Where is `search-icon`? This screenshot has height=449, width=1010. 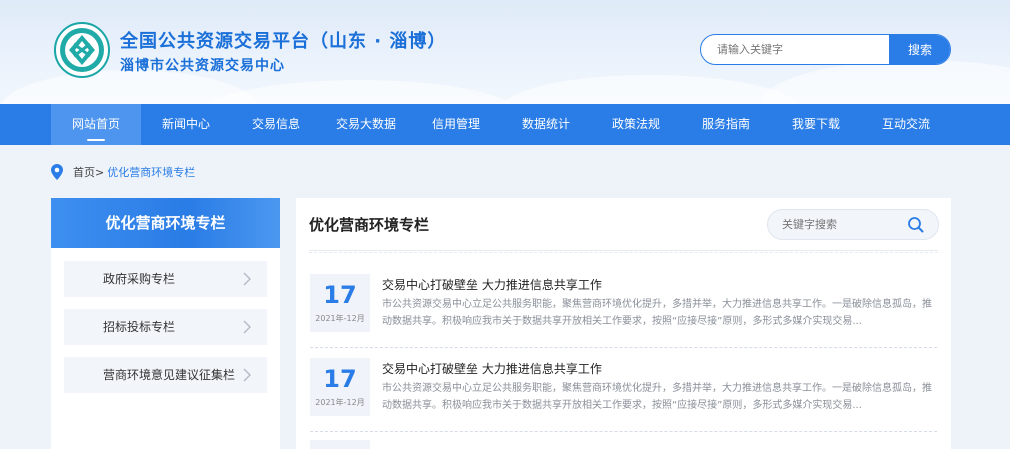
search-icon is located at coordinates (916, 225).